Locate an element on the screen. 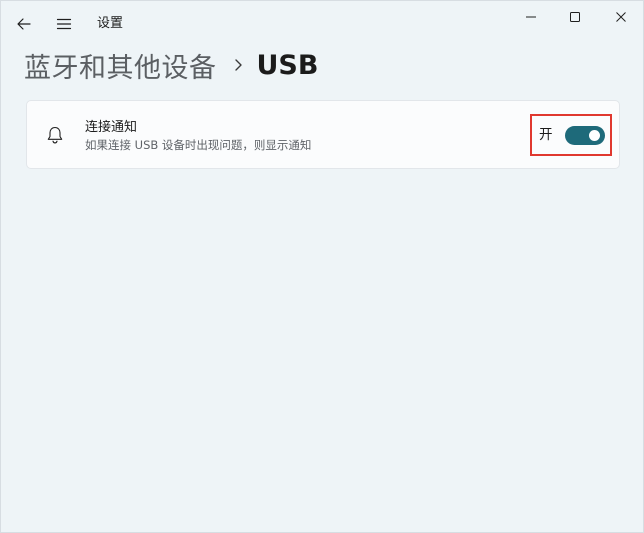  app-title: 设置 is located at coordinates (110, 23).